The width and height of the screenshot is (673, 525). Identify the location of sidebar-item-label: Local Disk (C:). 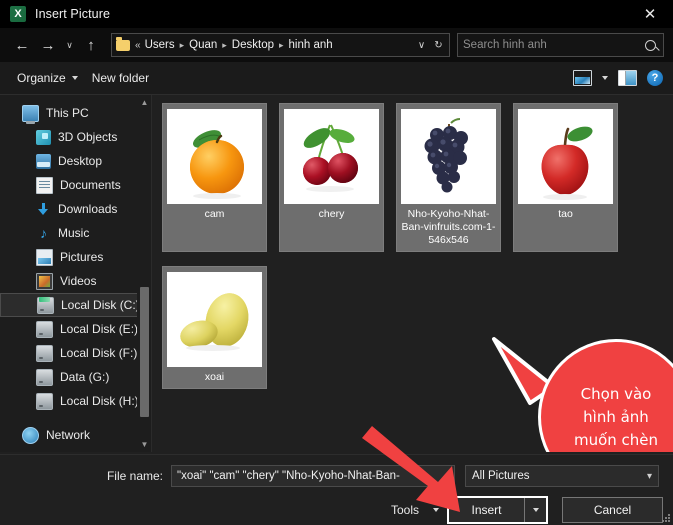
(100, 305).